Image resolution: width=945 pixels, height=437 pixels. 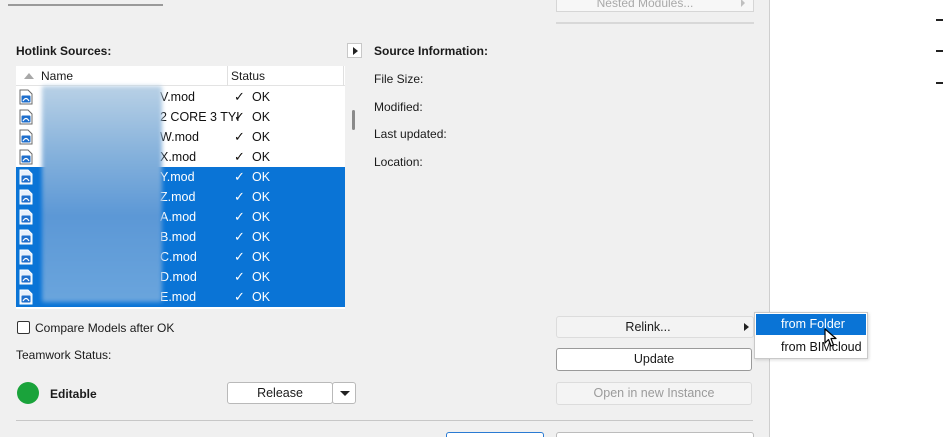 What do you see at coordinates (29, 76) in the screenshot?
I see `sort-ascending-icon` at bounding box center [29, 76].